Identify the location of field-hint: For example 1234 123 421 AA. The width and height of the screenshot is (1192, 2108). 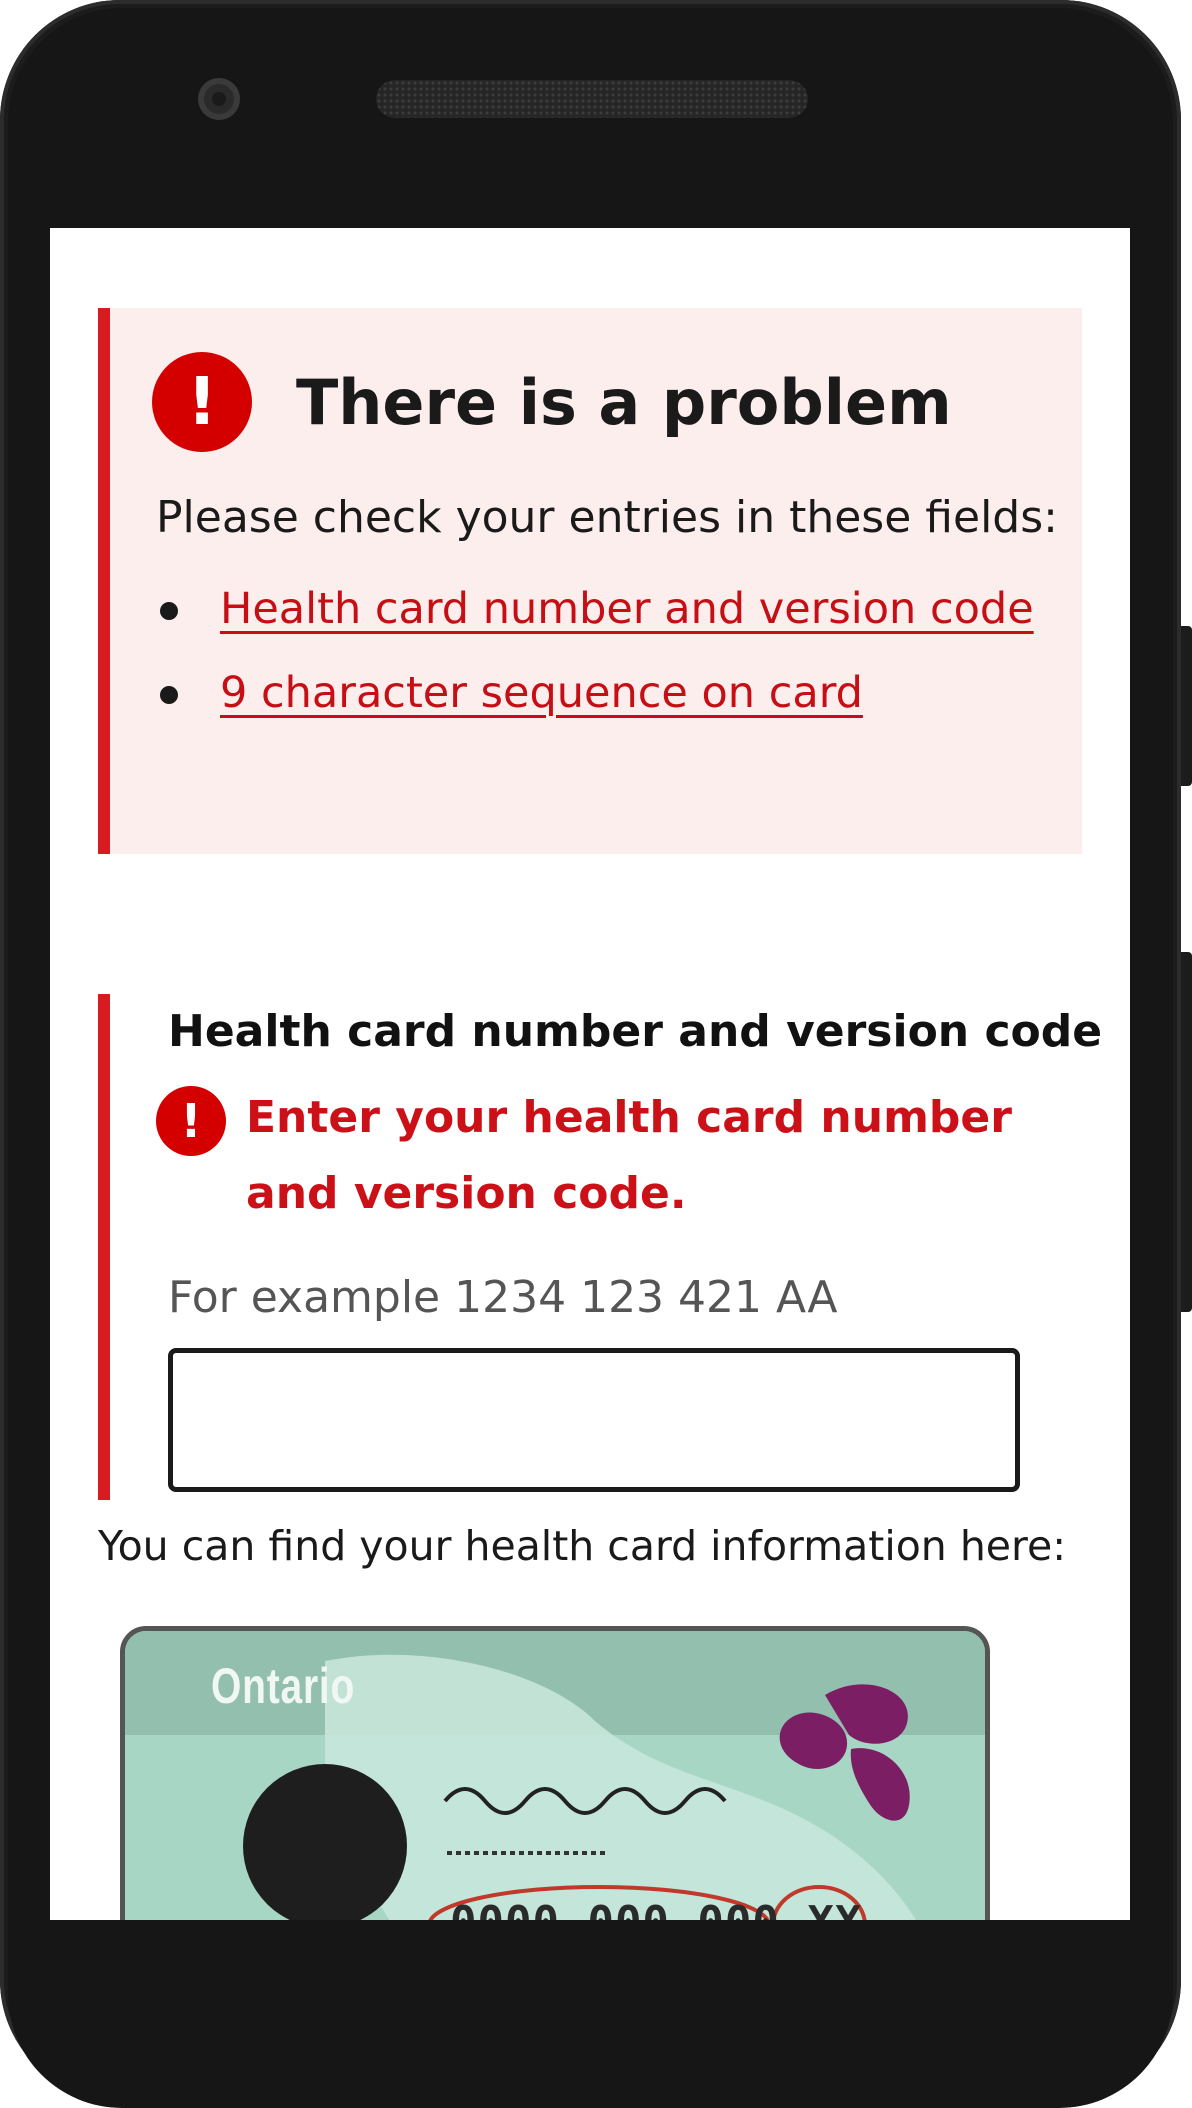
(503, 1297).